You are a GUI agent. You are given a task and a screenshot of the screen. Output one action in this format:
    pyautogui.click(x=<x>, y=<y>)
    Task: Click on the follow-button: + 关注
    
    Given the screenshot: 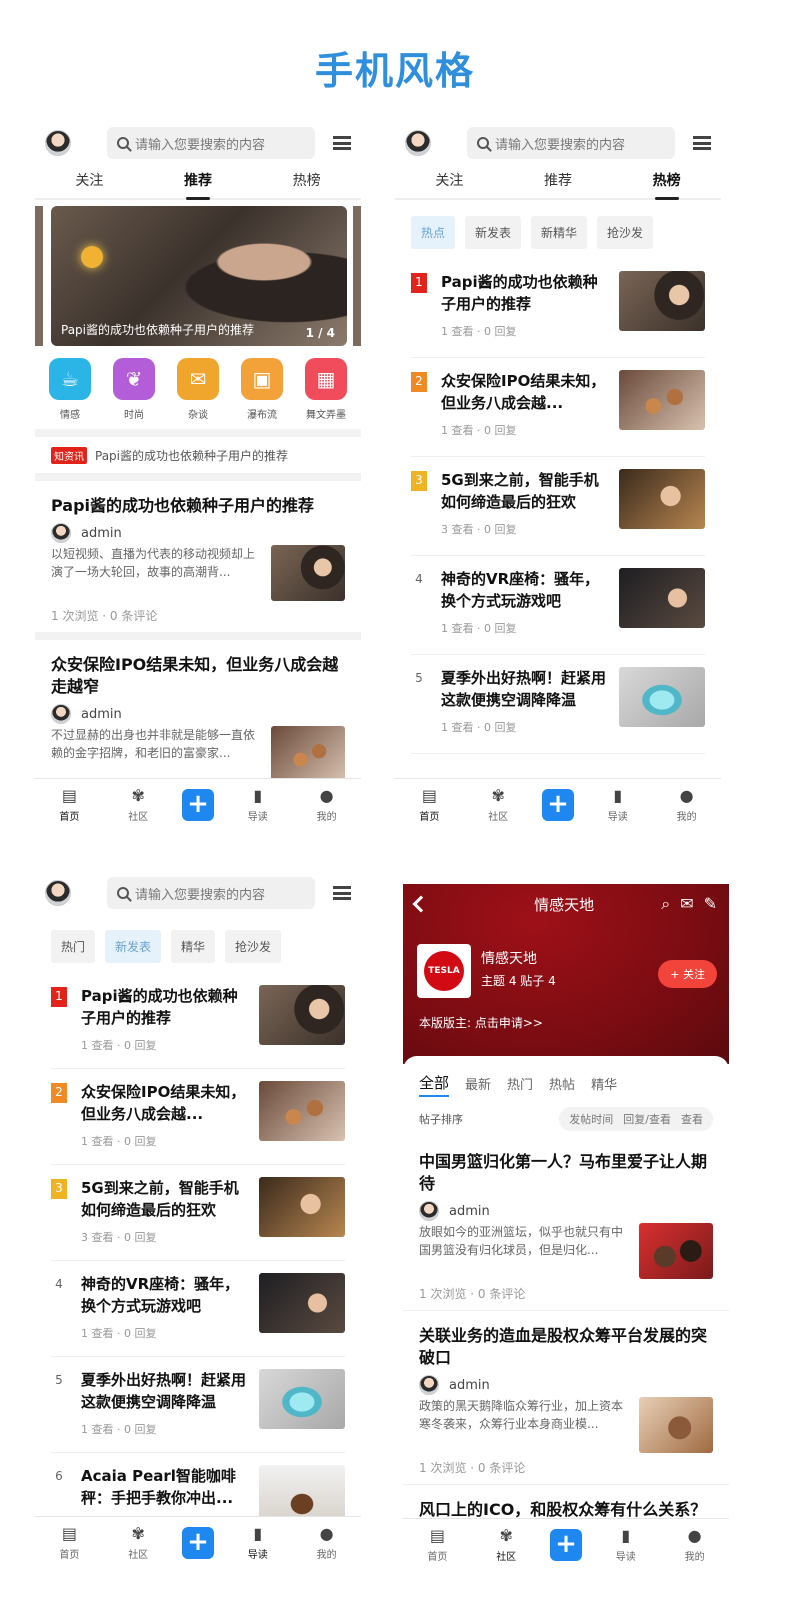 What is the action you would take?
    pyautogui.click(x=687, y=974)
    